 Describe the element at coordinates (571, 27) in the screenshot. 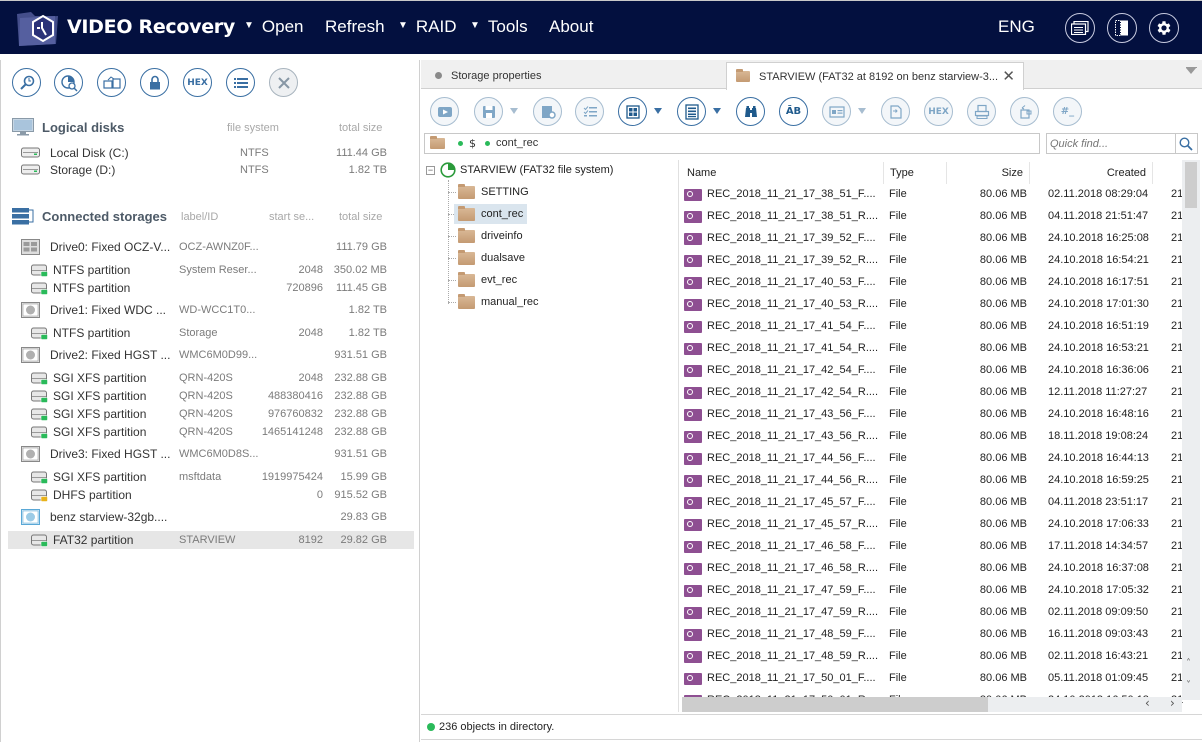

I see `menu-about: About` at that location.